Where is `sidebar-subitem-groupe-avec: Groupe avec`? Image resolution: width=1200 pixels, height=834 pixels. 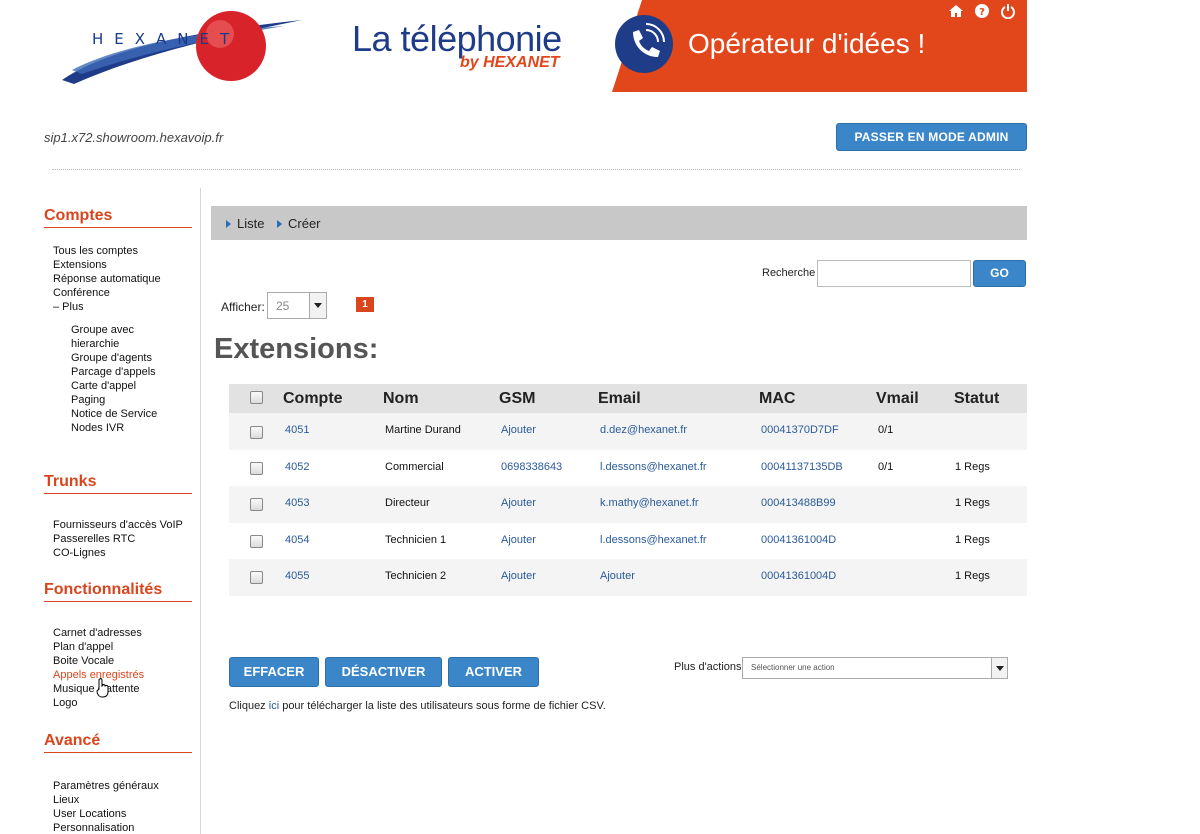 sidebar-subitem-groupe-avec: Groupe avec is located at coordinates (131, 330).